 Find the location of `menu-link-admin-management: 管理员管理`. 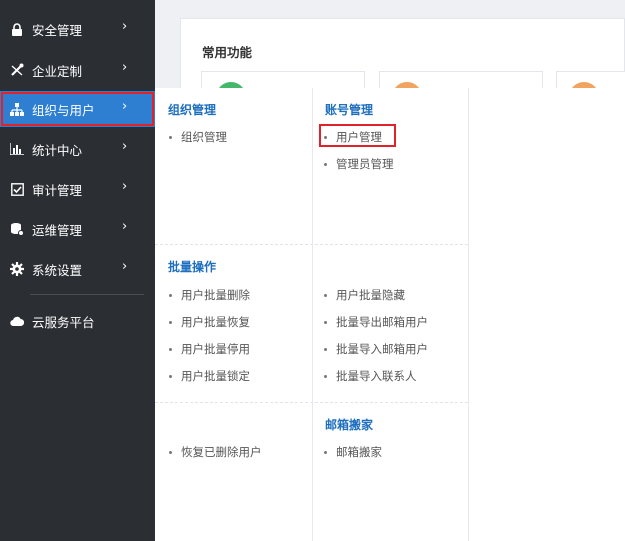

menu-link-admin-management: 管理员管理 is located at coordinates (359, 164).